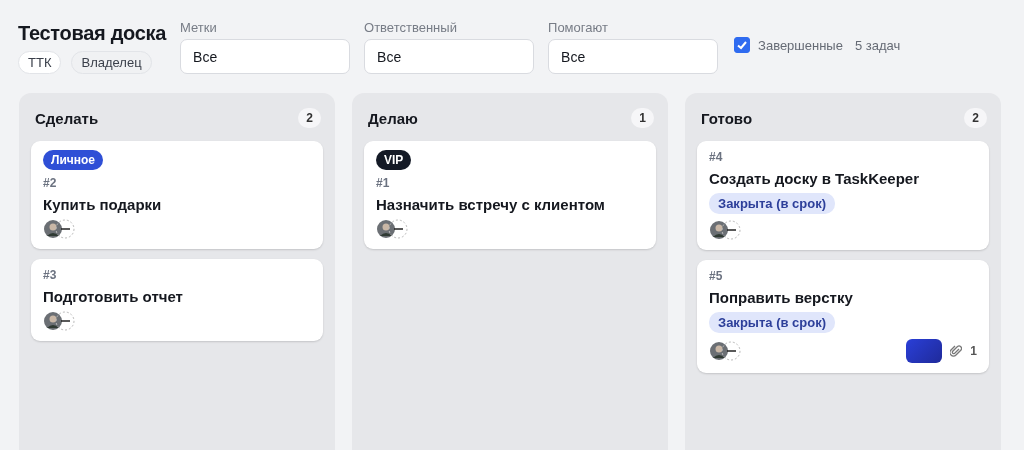 This screenshot has height=450, width=1024. What do you see at coordinates (103, 204) in the screenshot?
I see `task-title: Купить подарки` at bounding box center [103, 204].